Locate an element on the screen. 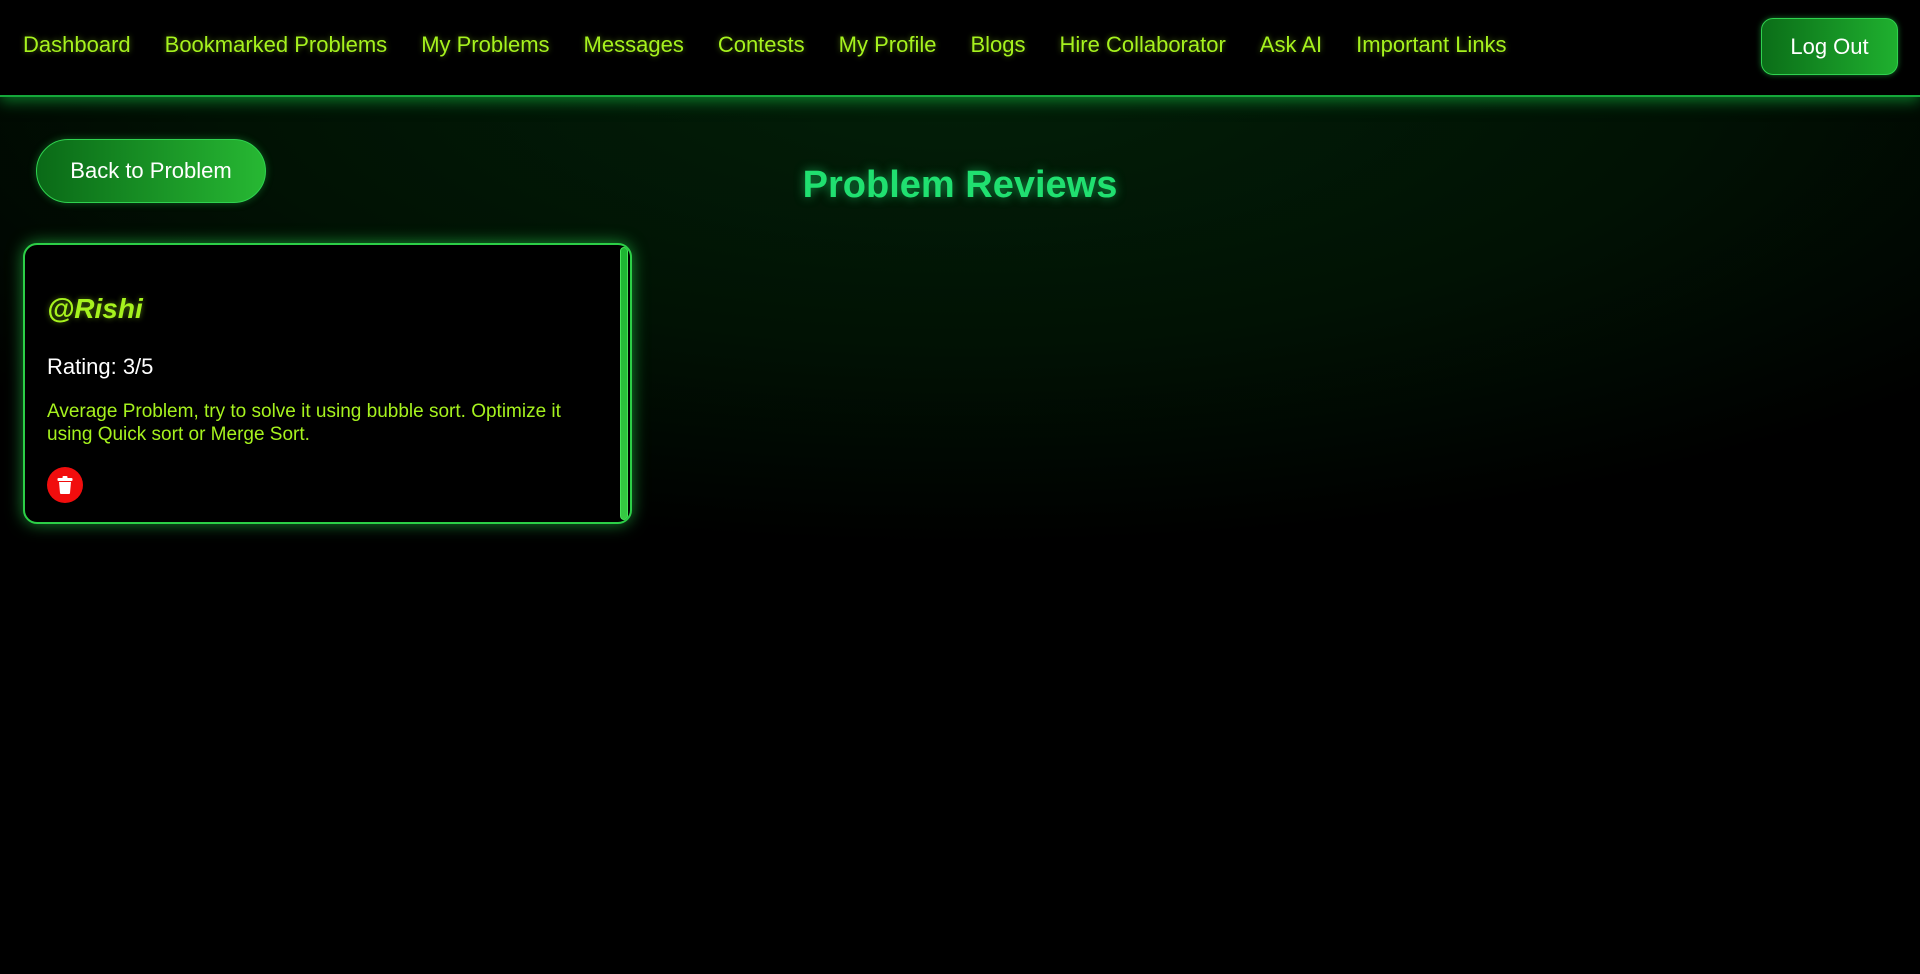  page-title: Problem Reviews is located at coordinates (960, 185).